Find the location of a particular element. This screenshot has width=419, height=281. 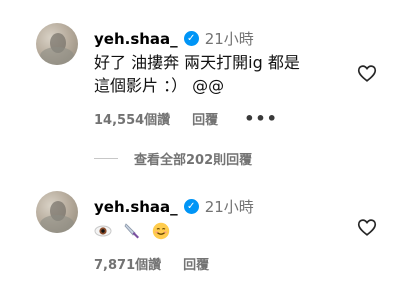

like-count: 14,554個讚 is located at coordinates (132, 118).